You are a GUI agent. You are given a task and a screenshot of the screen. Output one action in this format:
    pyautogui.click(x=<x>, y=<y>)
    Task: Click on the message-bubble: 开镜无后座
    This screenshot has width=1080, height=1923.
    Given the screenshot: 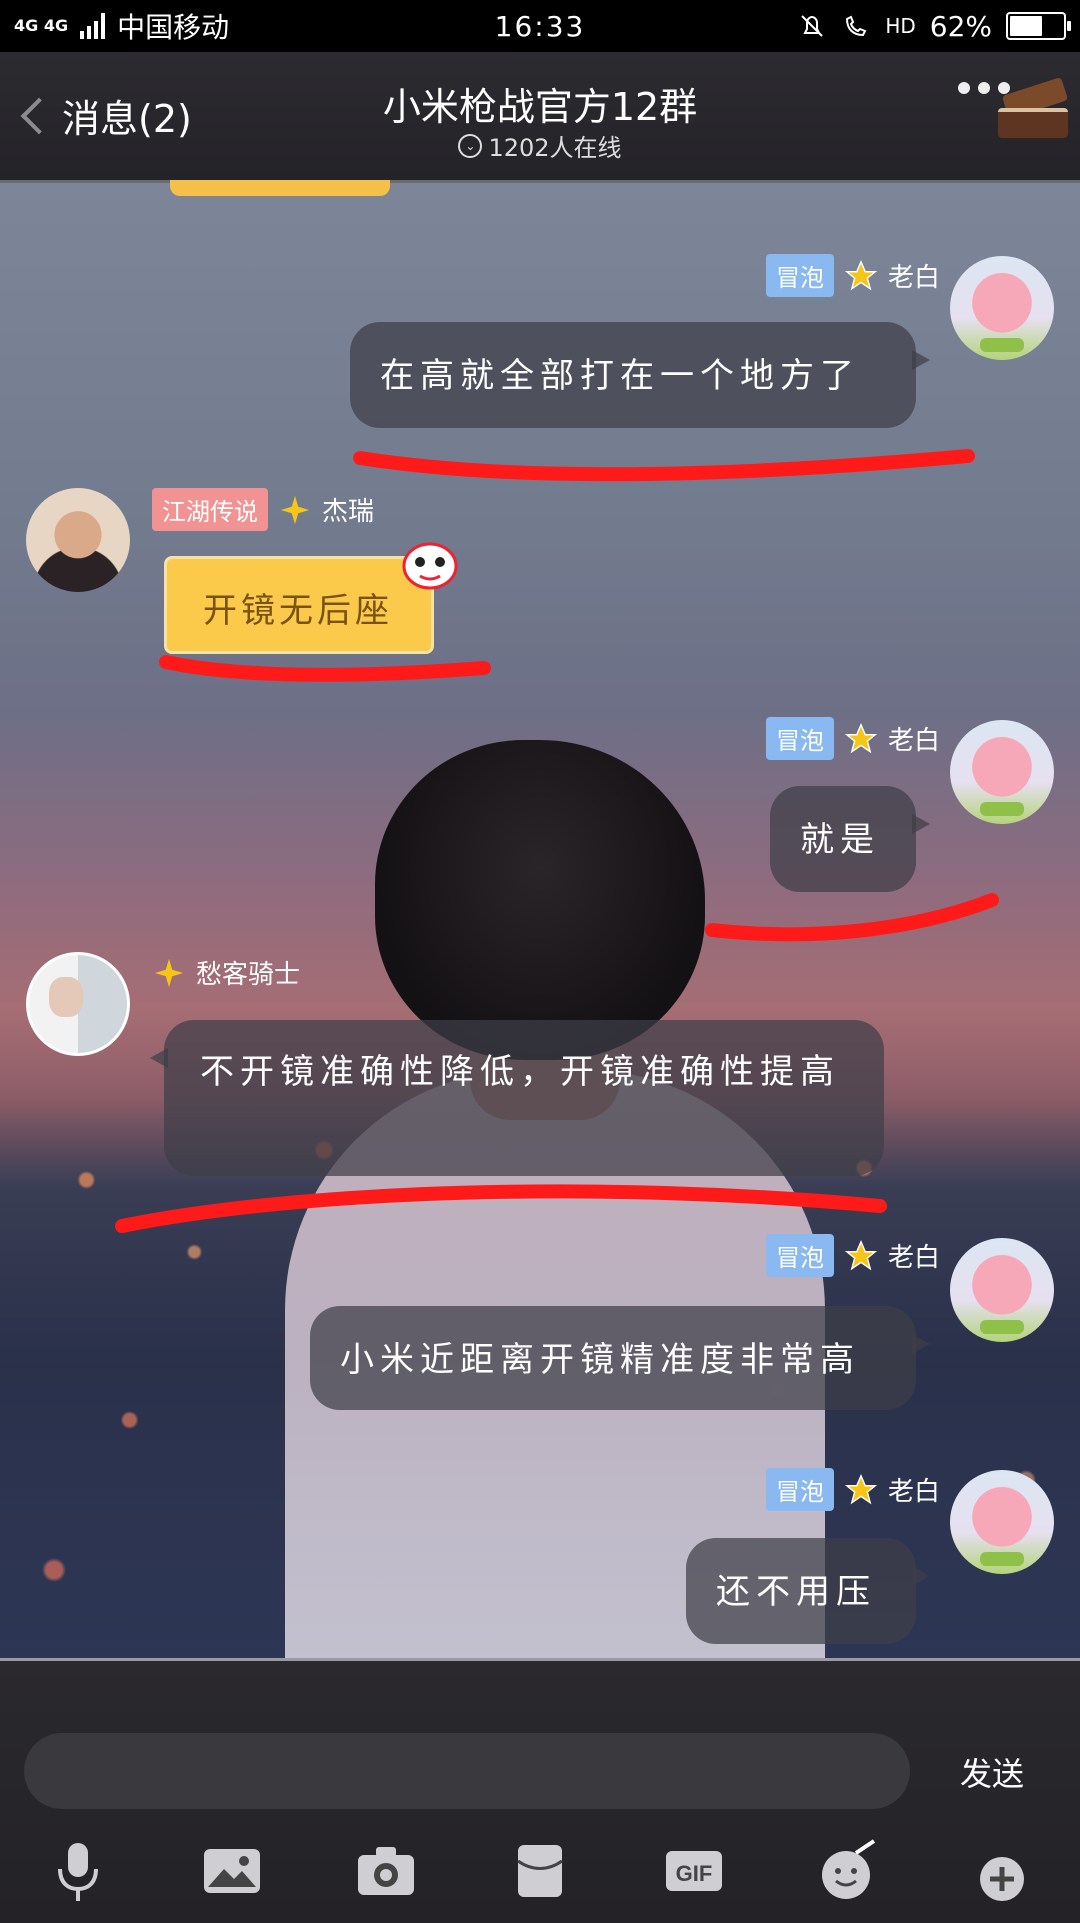 What is the action you would take?
    pyautogui.click(x=299, y=605)
    